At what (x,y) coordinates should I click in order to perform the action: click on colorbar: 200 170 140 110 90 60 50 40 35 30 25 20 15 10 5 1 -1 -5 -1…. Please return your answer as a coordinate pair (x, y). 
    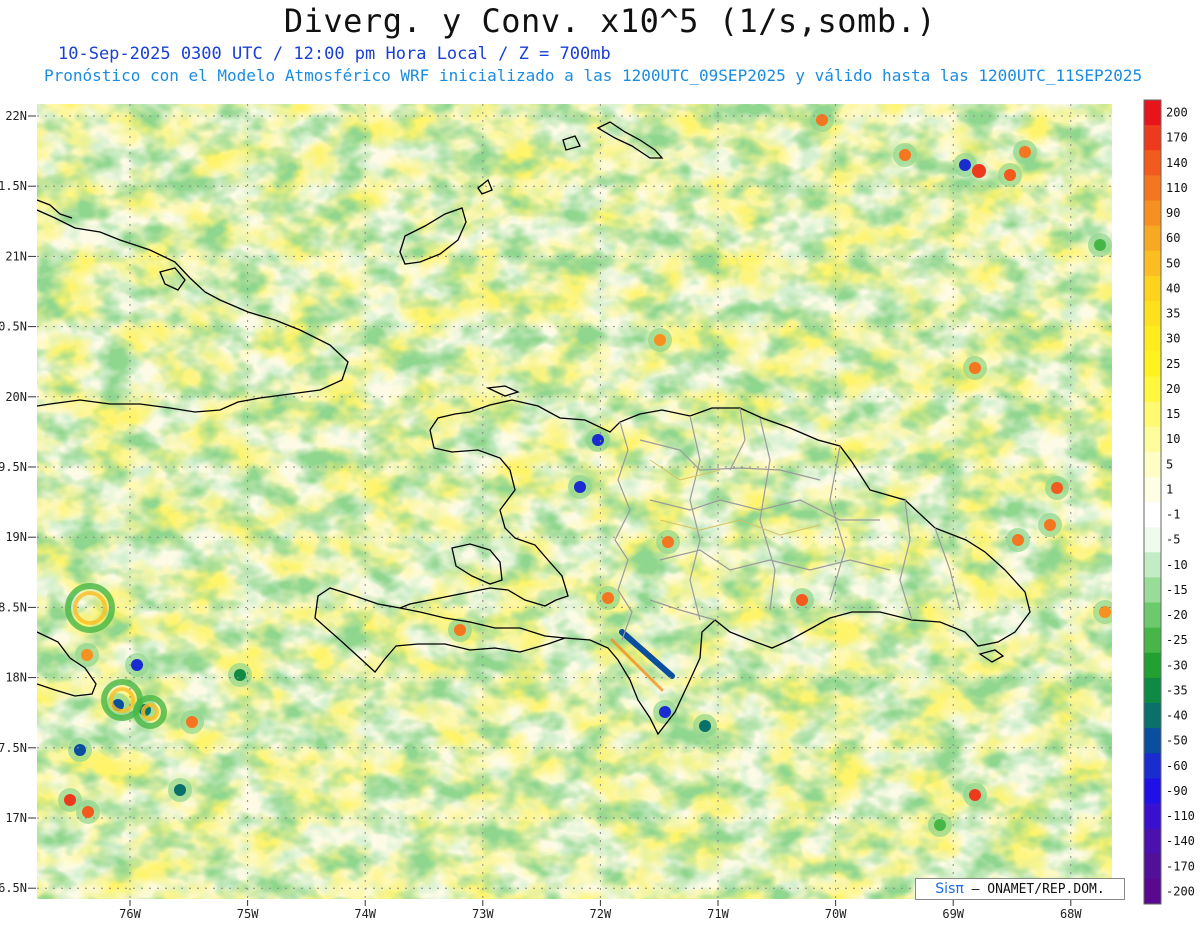
    Looking at the image, I should click on (1169, 502).